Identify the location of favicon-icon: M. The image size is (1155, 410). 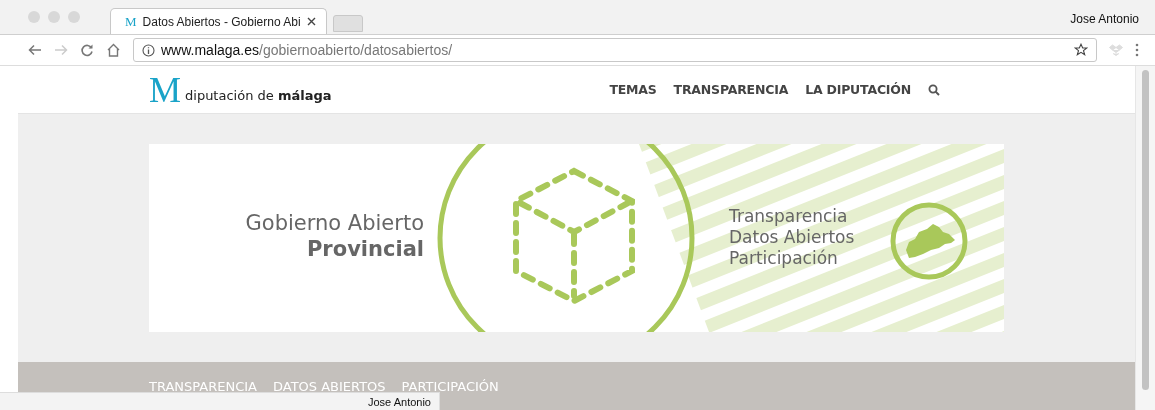
(131, 21).